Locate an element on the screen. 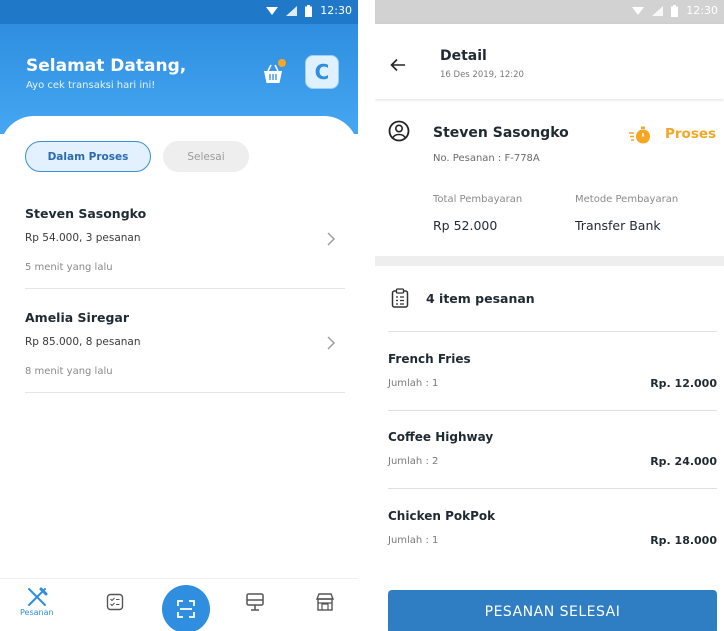 This screenshot has width=724, height=631. status-badge: Proses is located at coordinates (691, 134).